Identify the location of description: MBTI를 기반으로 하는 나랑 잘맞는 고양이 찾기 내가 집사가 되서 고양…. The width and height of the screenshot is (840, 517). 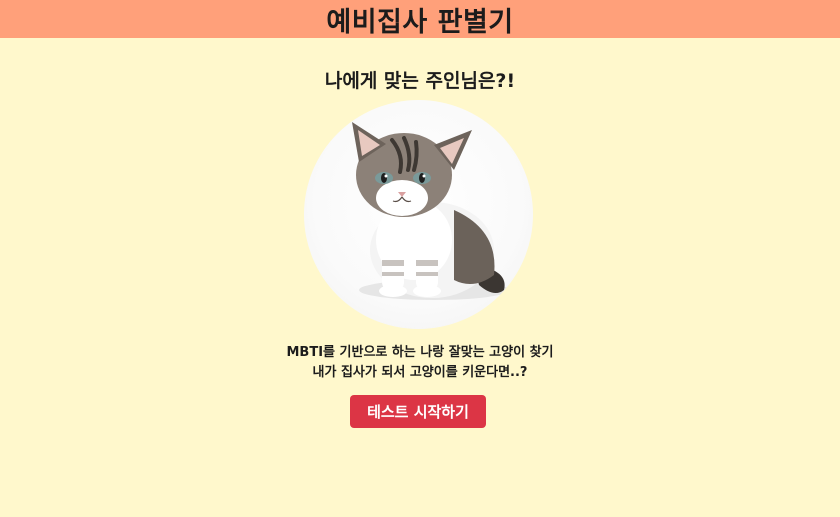
(420, 363).